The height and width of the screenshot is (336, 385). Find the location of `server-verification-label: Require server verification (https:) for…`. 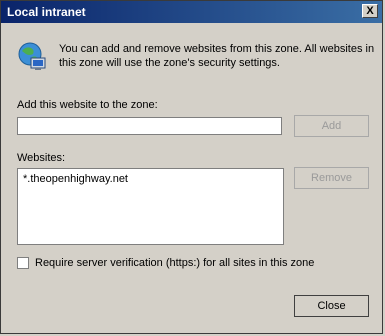

server-verification-label: Require server verification (https:) for… is located at coordinates (174, 263).